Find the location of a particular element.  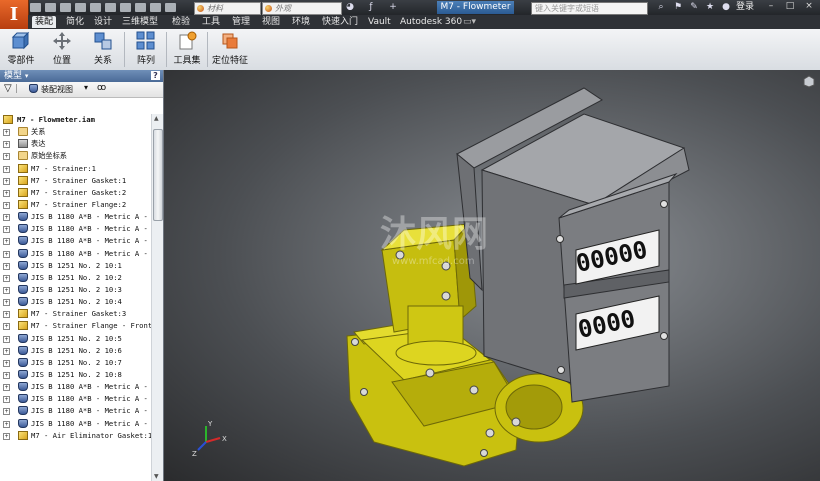

work-features-button: 定位特征 is located at coordinates (230, 50).